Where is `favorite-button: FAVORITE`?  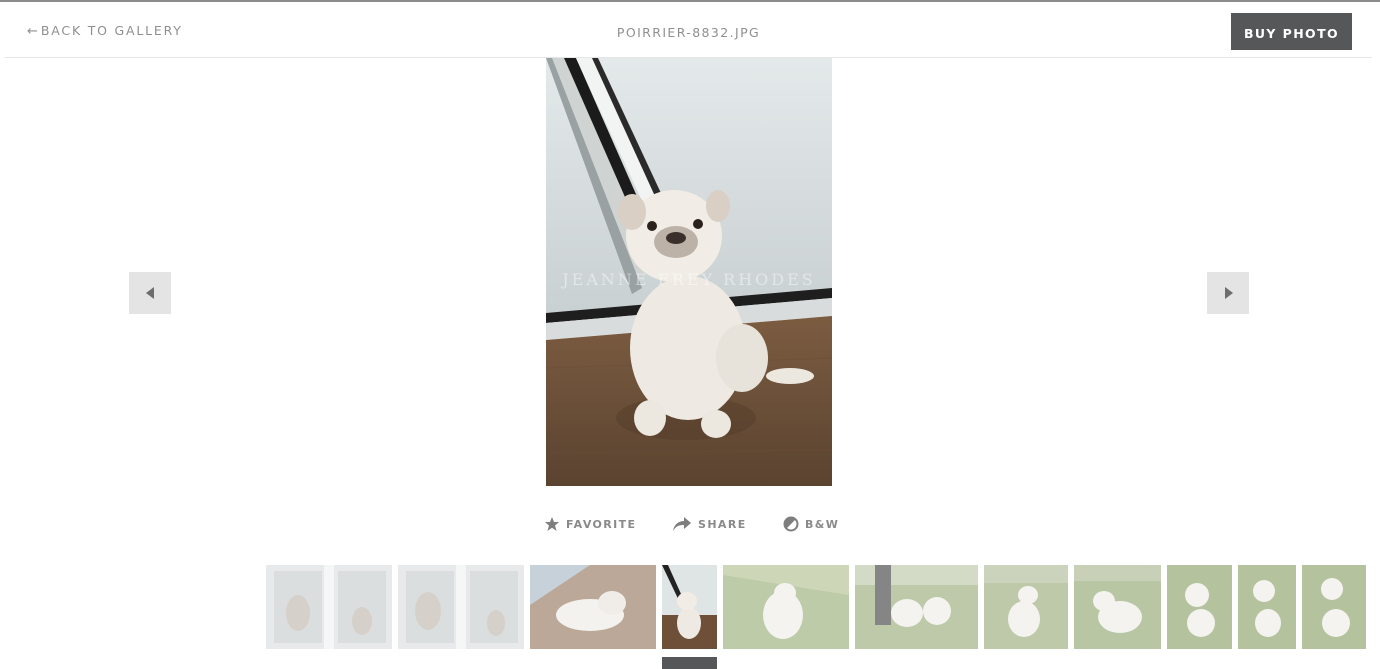 favorite-button: FAVORITE is located at coordinates (590, 524).